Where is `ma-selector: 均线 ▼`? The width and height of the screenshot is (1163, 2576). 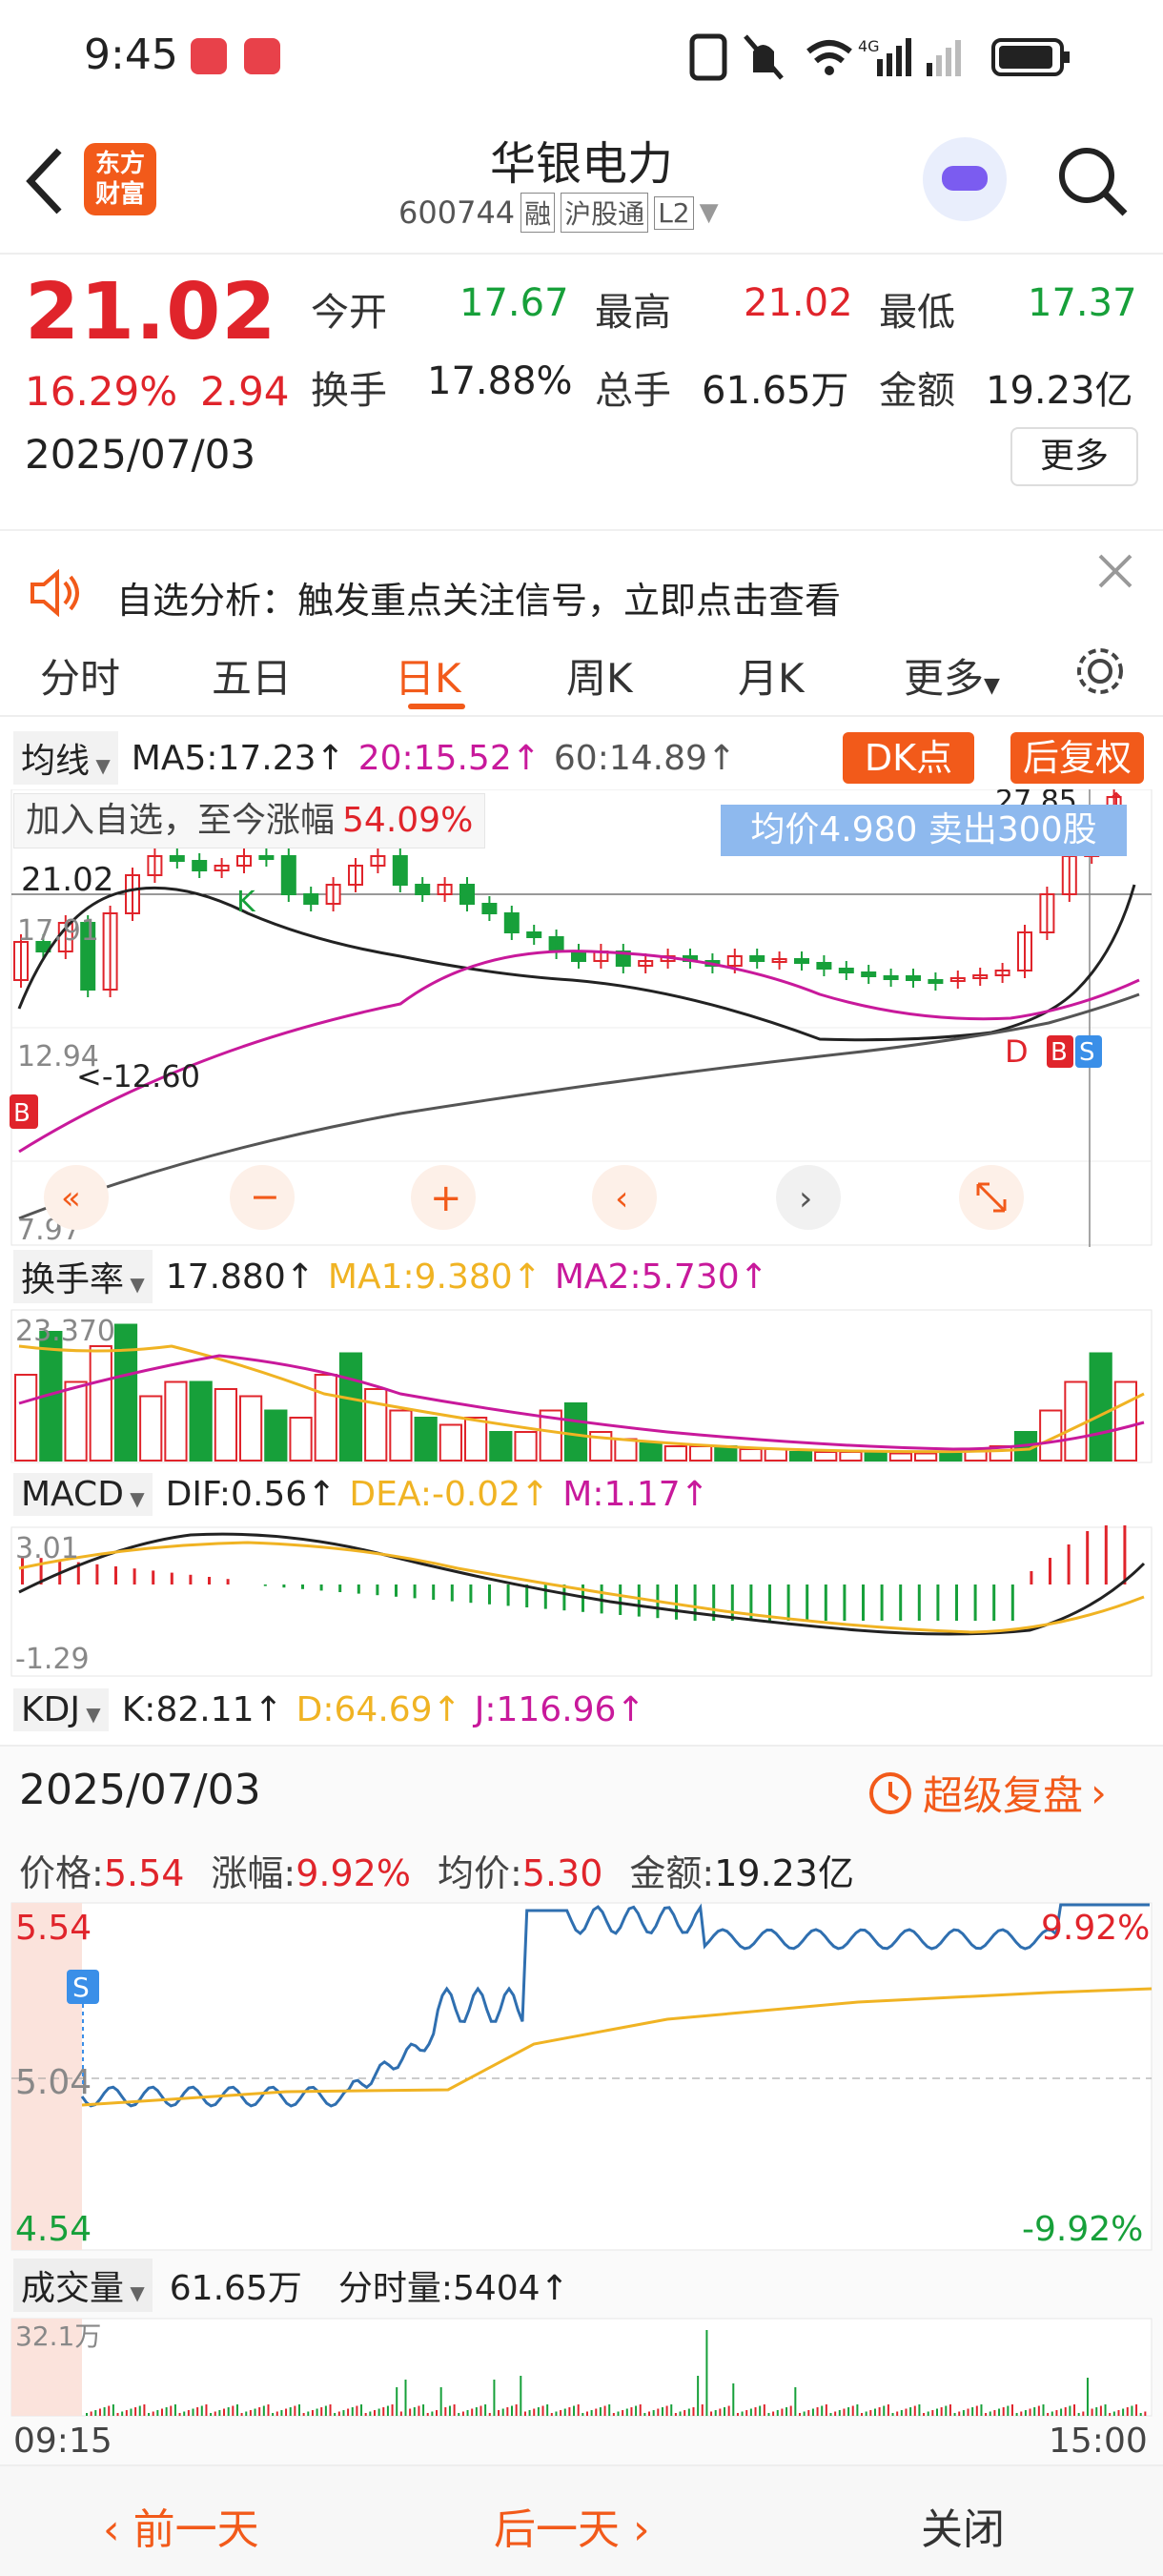 ma-selector: 均线 ▼ is located at coordinates (65, 758).